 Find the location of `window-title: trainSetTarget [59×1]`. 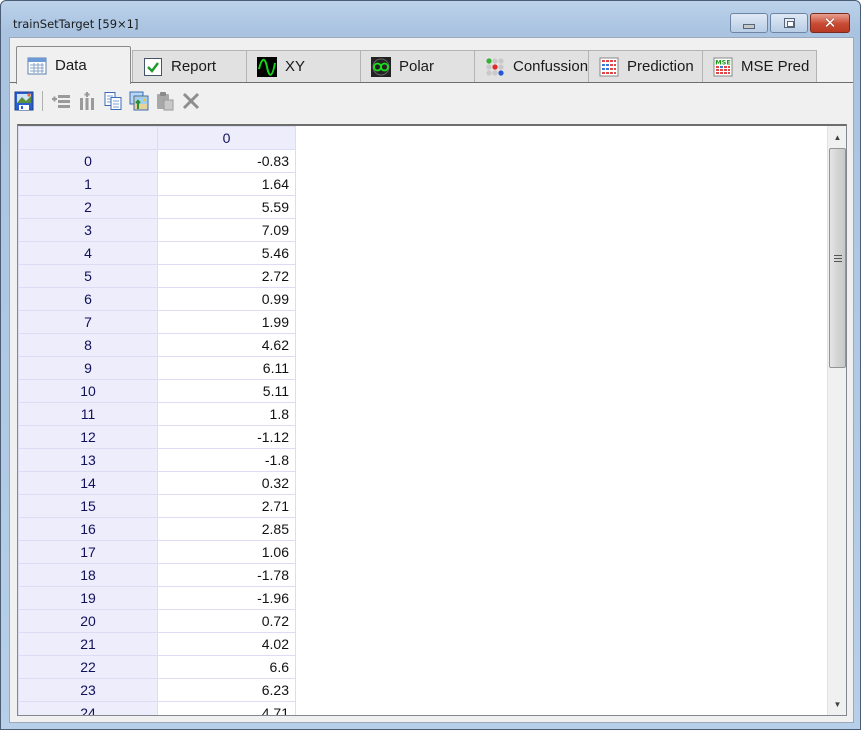

window-title: trainSetTarget [59×1] is located at coordinates (76, 24).